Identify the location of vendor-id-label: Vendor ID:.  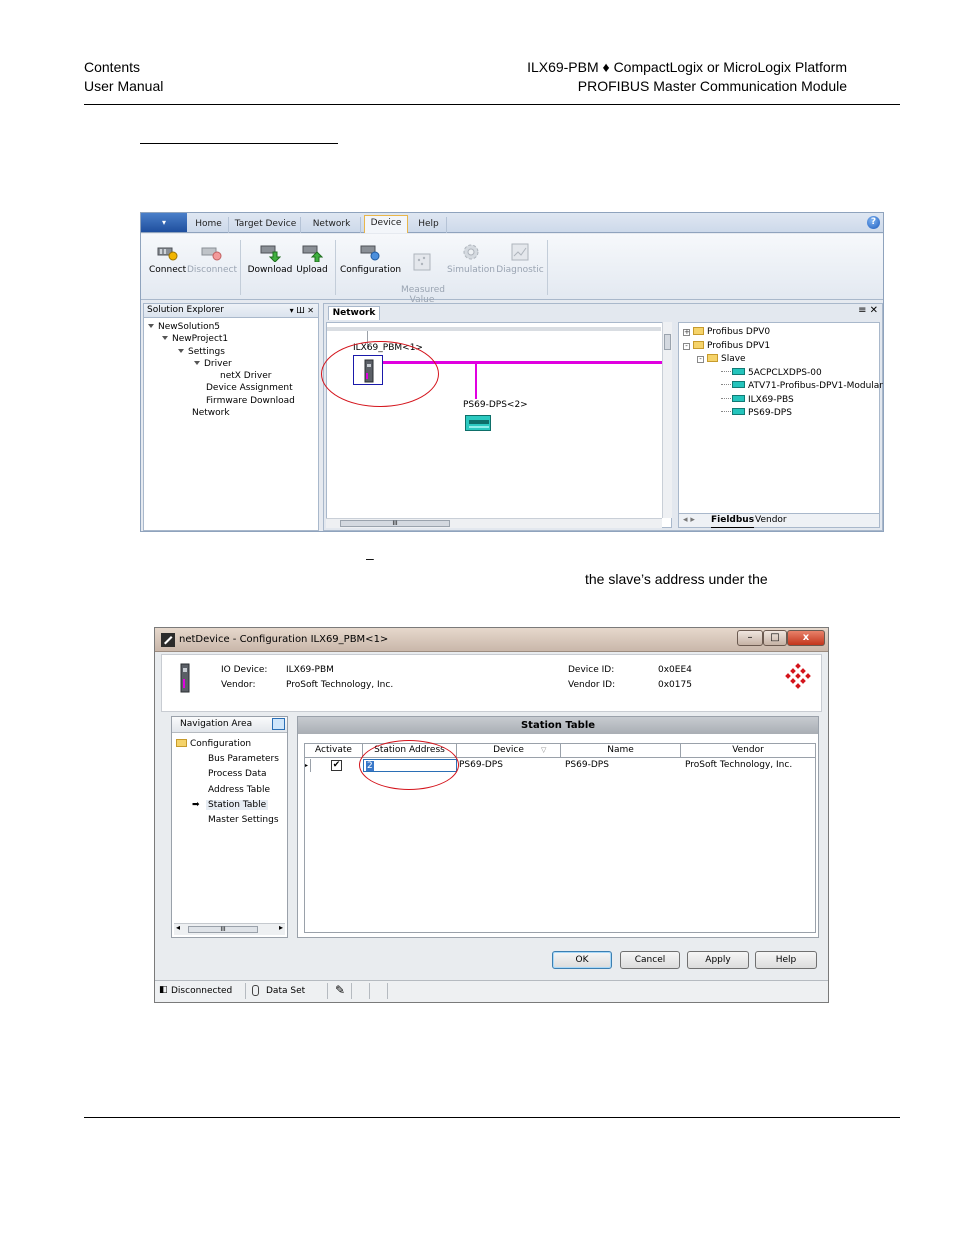
(592, 685).